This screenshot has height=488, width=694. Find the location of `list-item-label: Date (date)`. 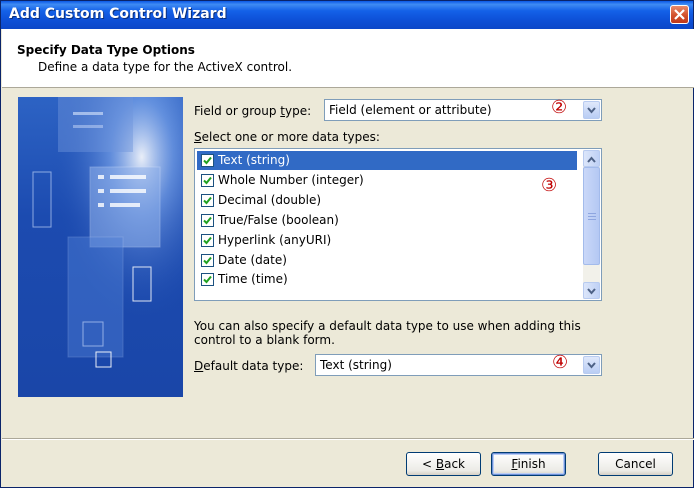

list-item-label: Date (date) is located at coordinates (252, 259).